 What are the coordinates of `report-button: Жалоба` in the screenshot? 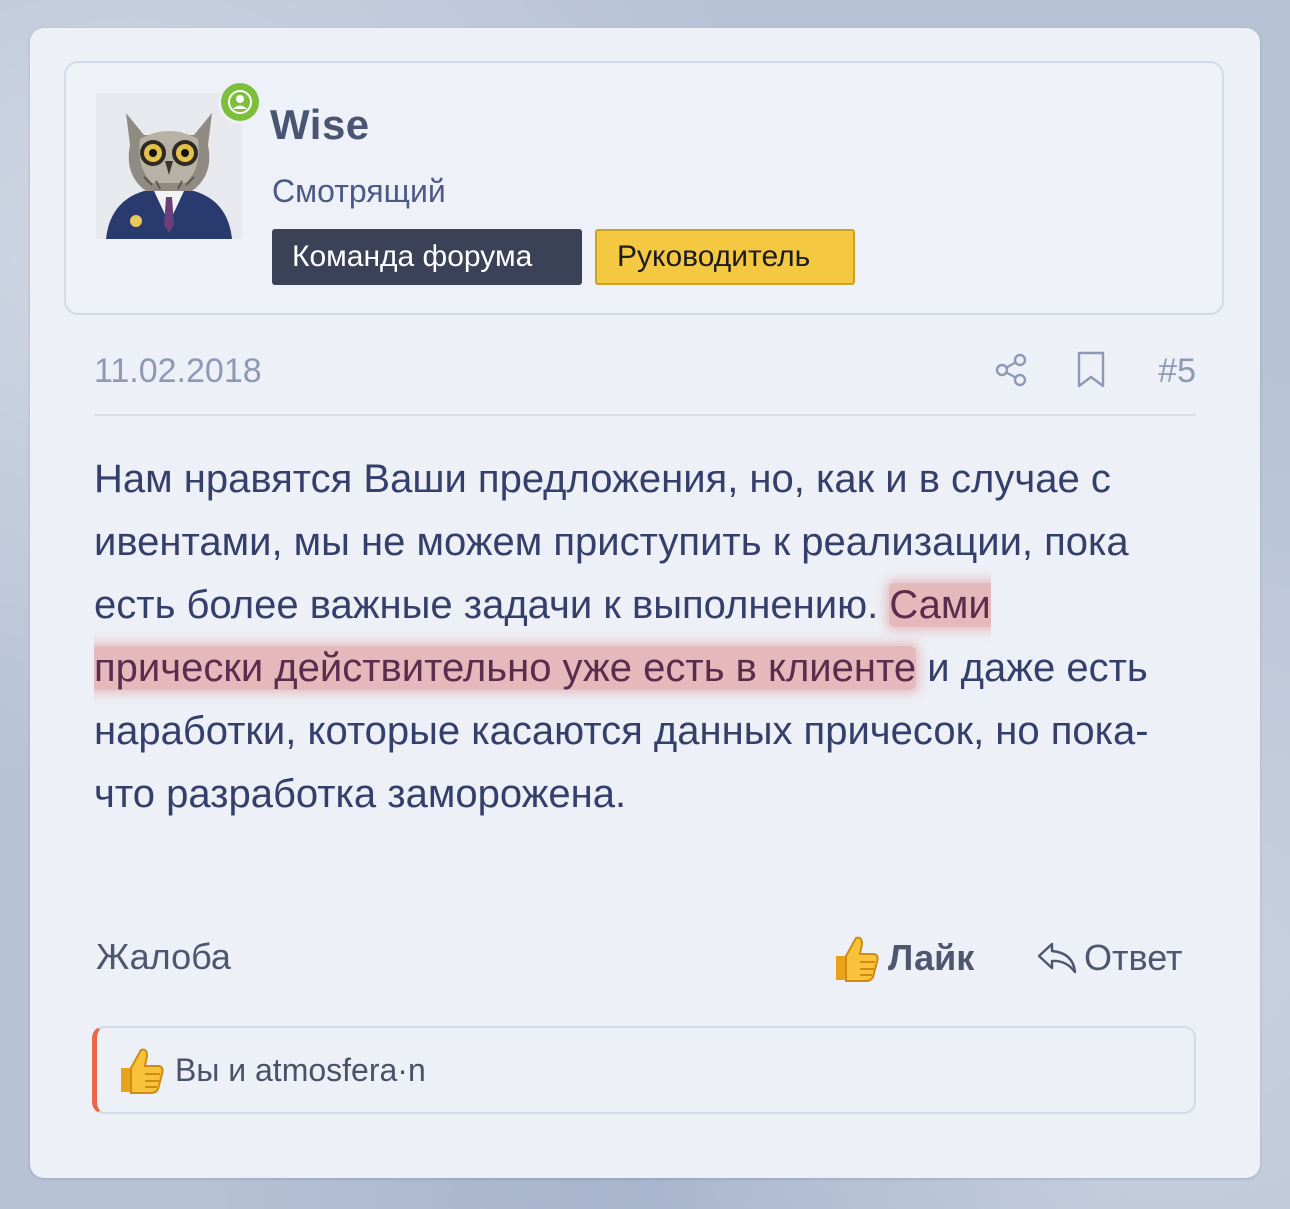 It's located at (163, 957).